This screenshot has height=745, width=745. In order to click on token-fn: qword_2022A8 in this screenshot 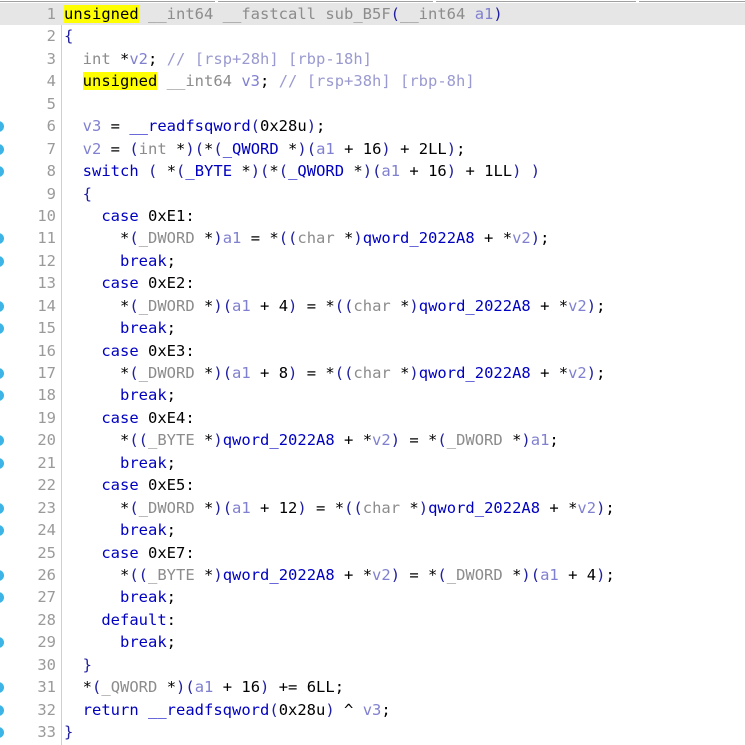, I will do `click(484, 508)`.